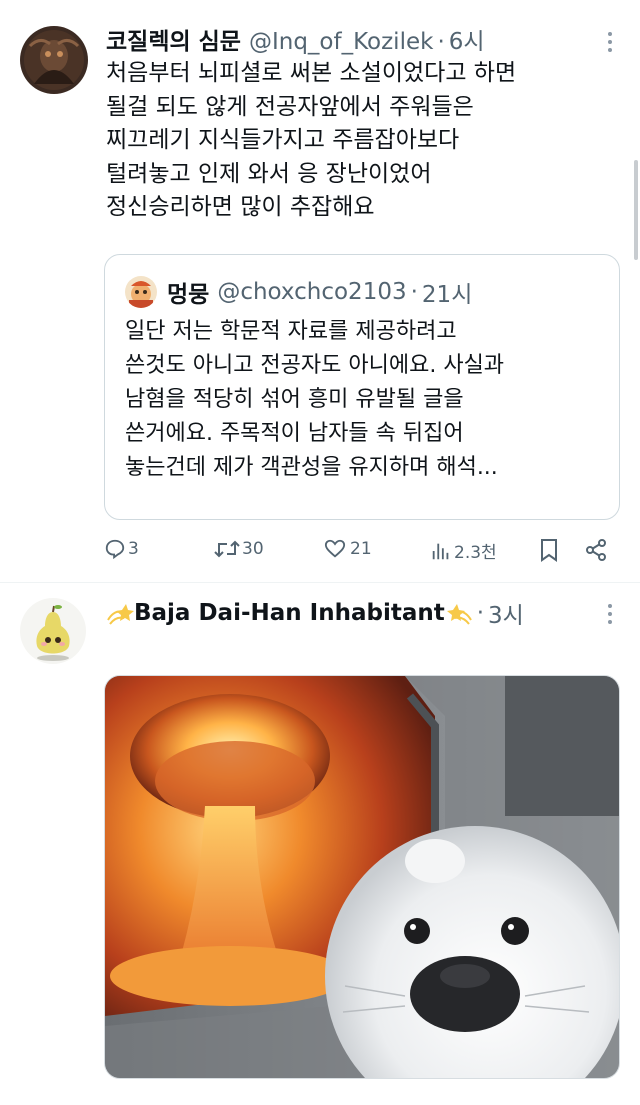 This screenshot has width=640, height=1105. I want to click on like-count: 21, so click(361, 549).